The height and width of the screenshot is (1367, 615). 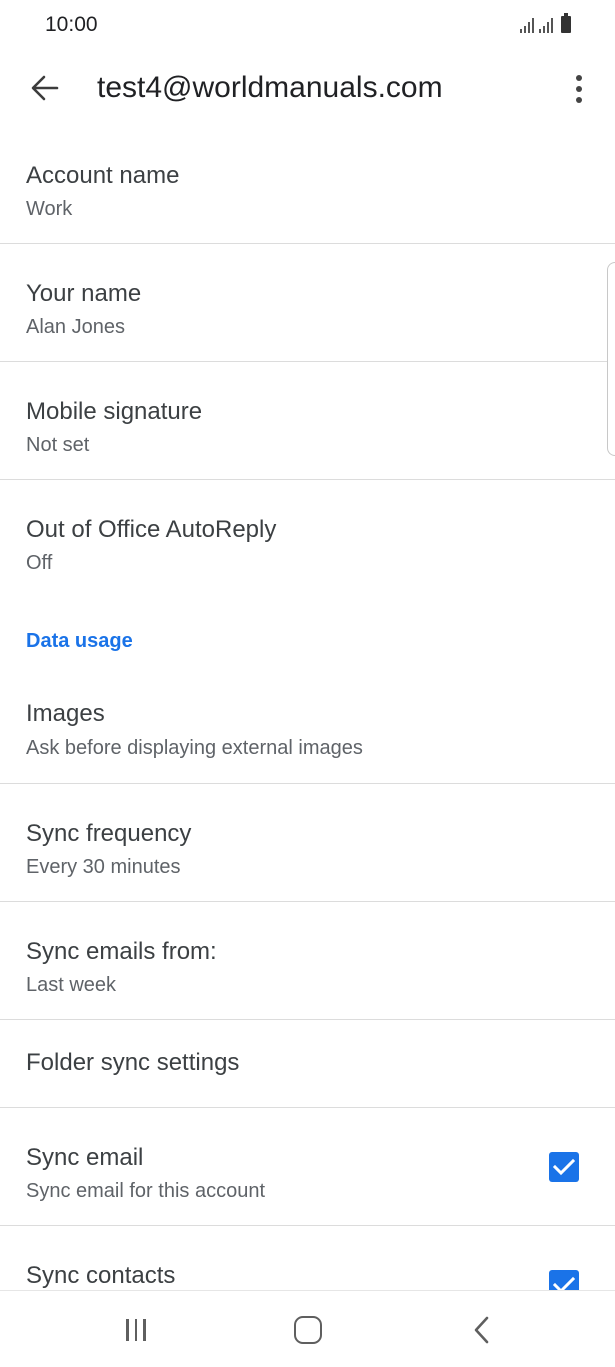 I want to click on setting-sync-frequency: Sync frequency Every 30 minutes, so click(x=307, y=843).